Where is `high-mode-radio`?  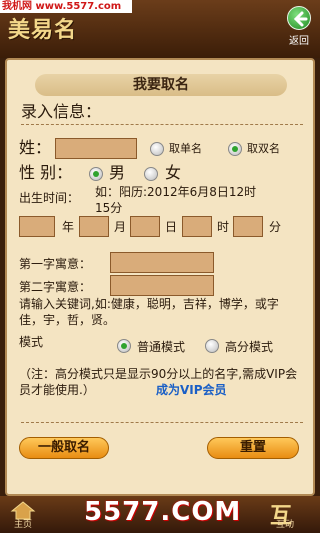 high-mode-radio is located at coordinates (212, 346).